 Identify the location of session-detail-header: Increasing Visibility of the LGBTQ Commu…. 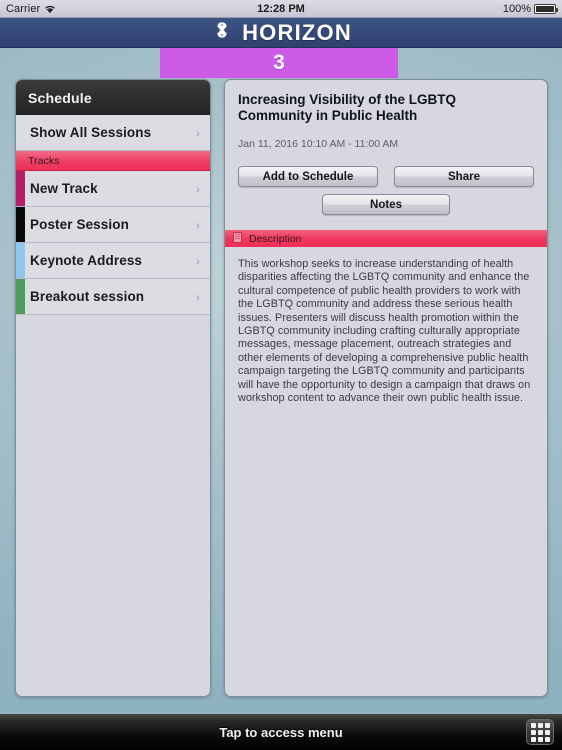
(386, 154).